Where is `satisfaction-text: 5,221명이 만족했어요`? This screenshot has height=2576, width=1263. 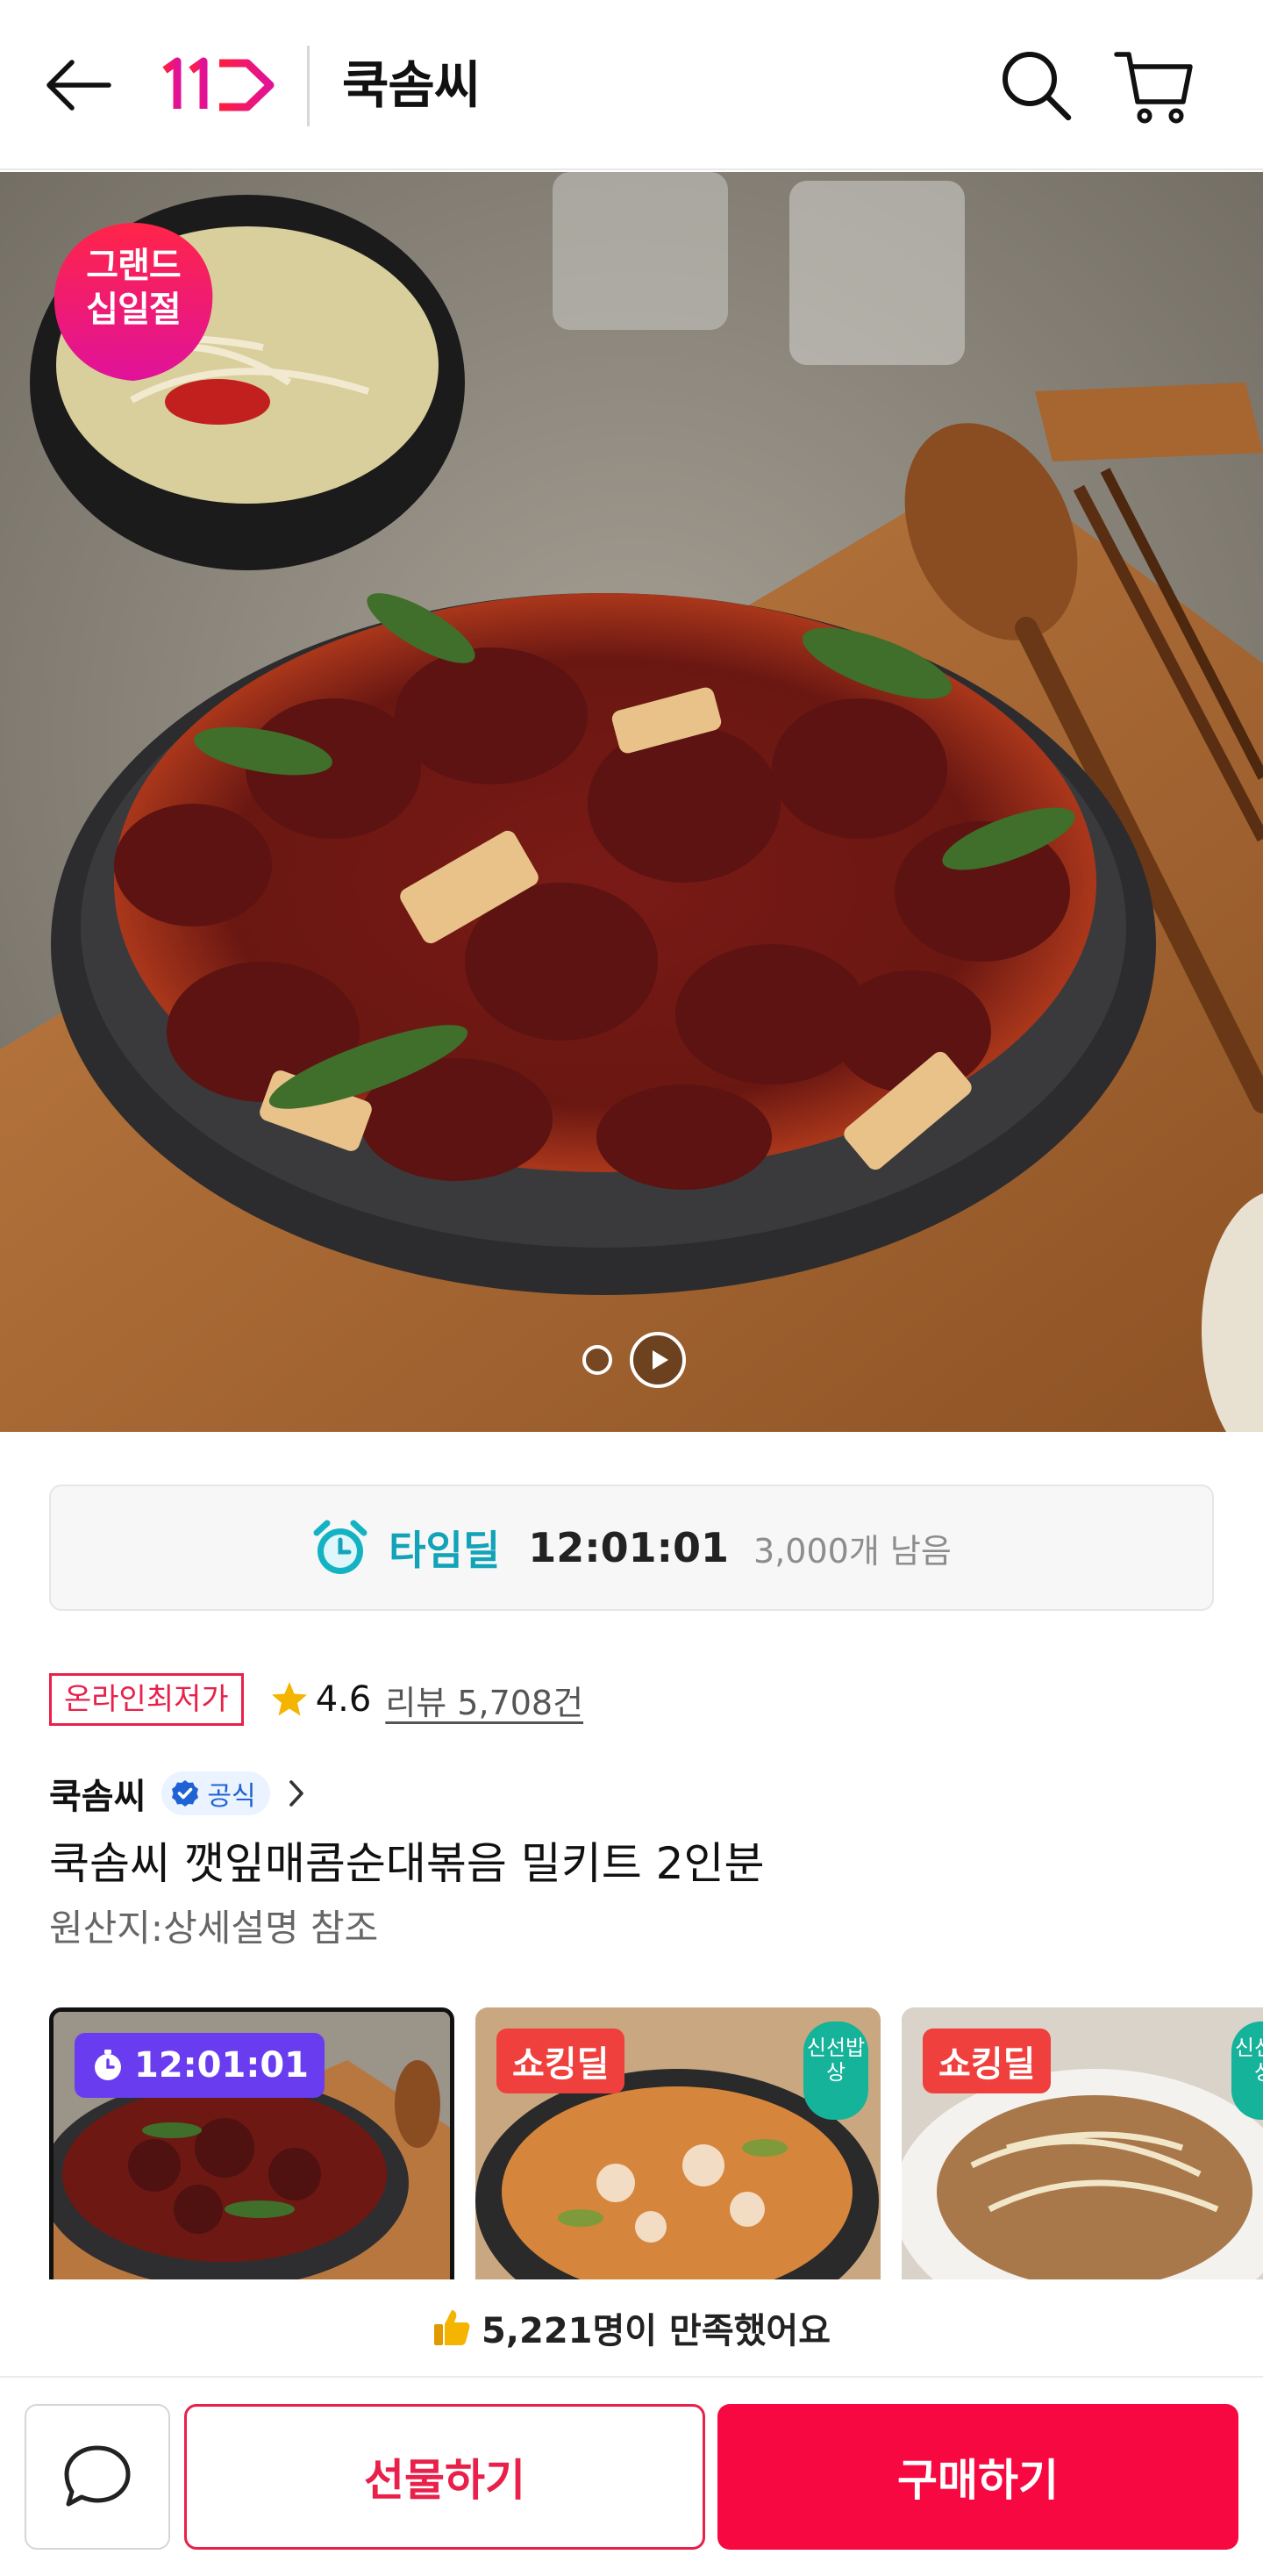
satisfaction-text: 5,221명이 만족했어요 is located at coordinates (656, 2331).